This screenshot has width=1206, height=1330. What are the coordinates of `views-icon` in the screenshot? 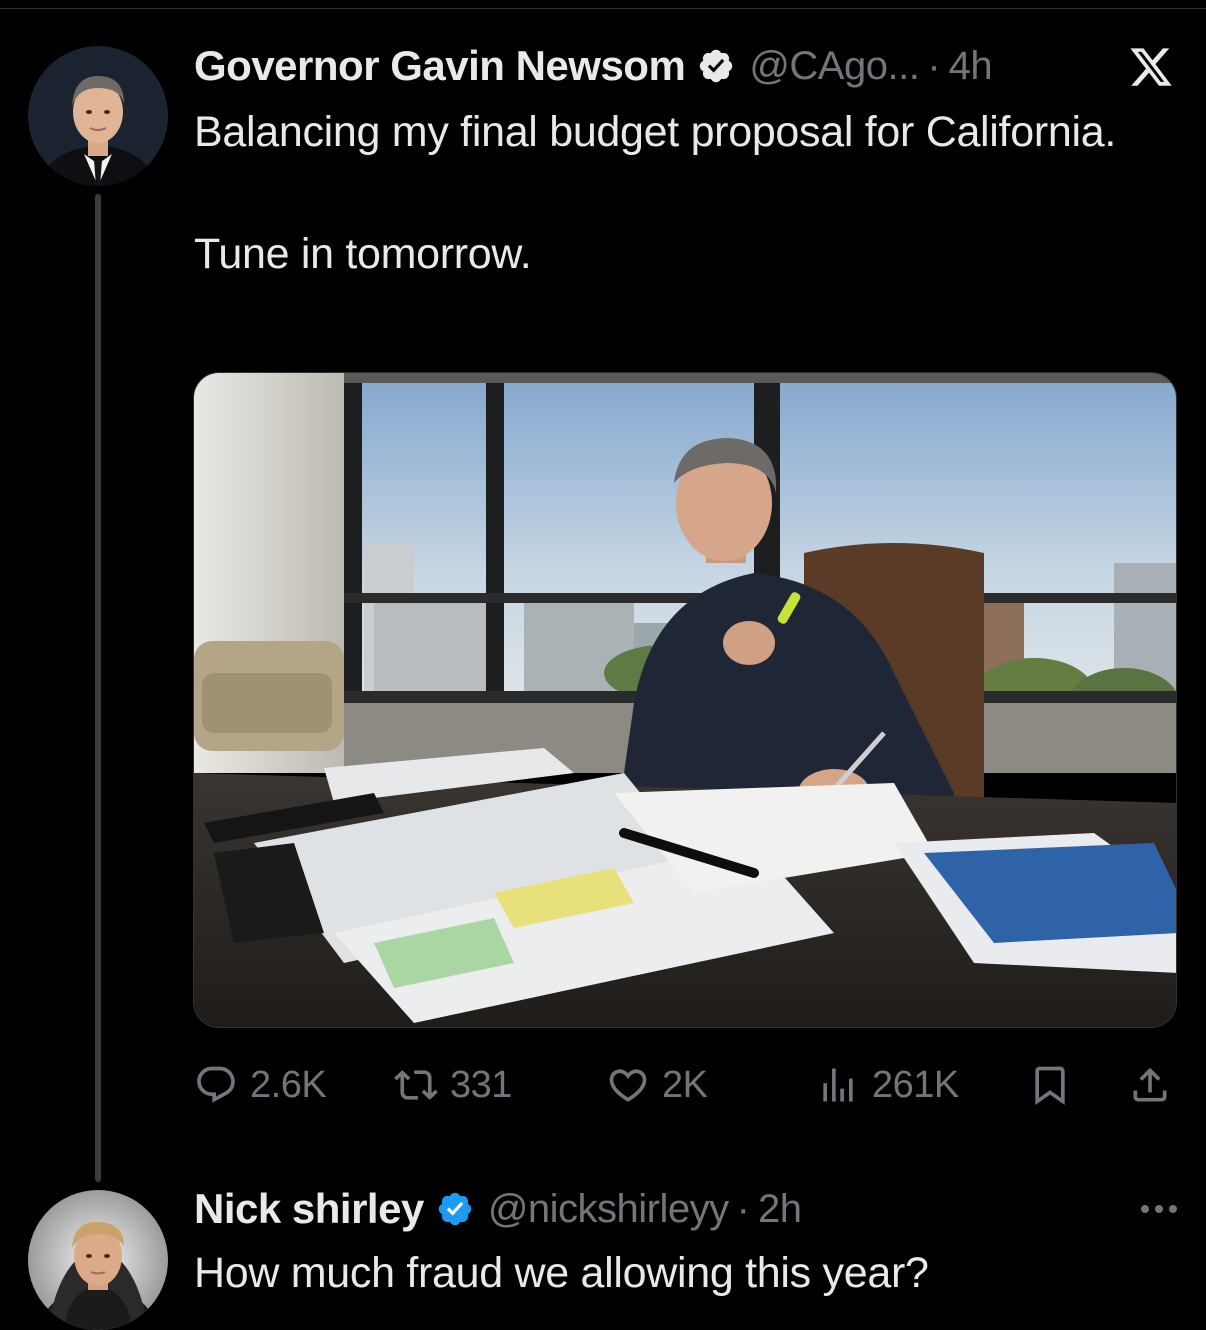 It's located at (838, 1085).